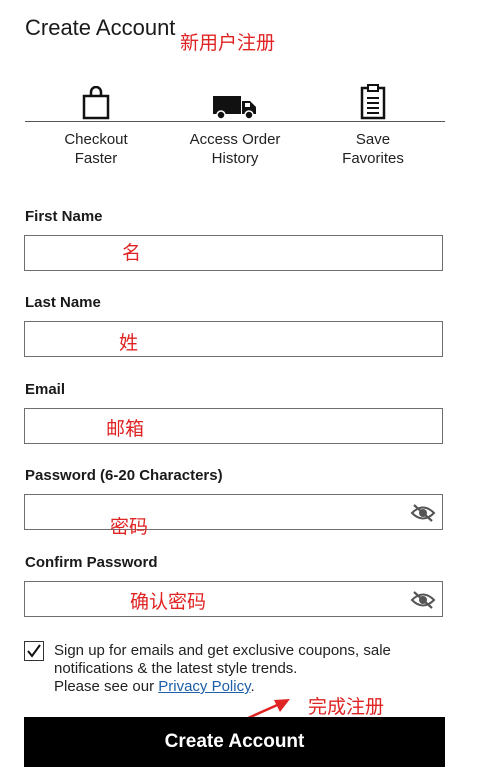 Image resolution: width=477 pixels, height=783 pixels. Describe the element at coordinates (220, 512) in the screenshot. I see `password-input` at that location.